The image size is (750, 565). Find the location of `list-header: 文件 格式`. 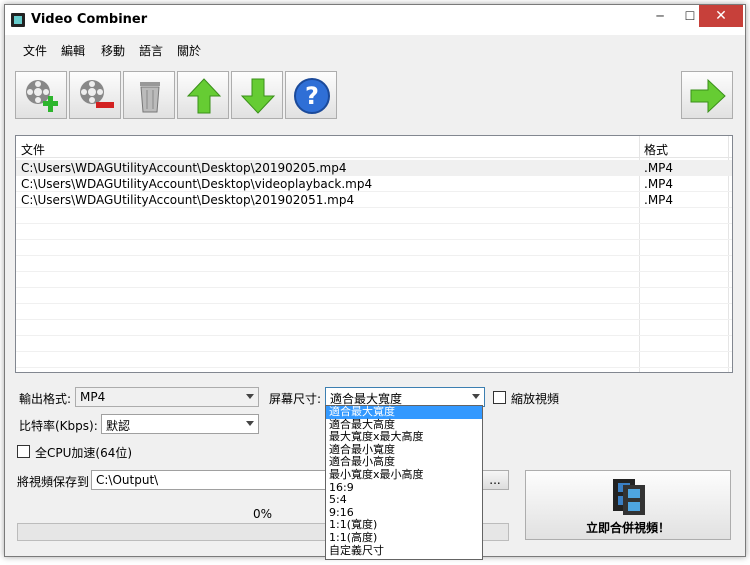

list-header: 文件 格式 is located at coordinates (374, 147).